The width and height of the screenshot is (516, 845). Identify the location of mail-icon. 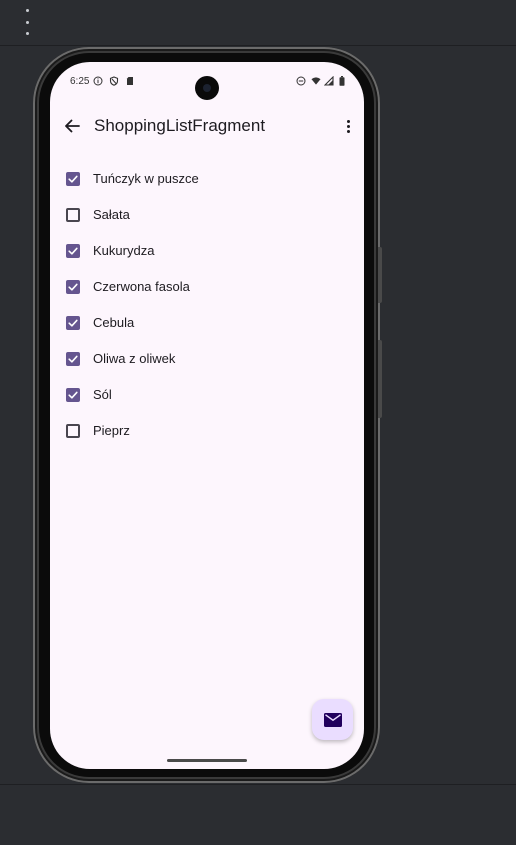
(332, 719).